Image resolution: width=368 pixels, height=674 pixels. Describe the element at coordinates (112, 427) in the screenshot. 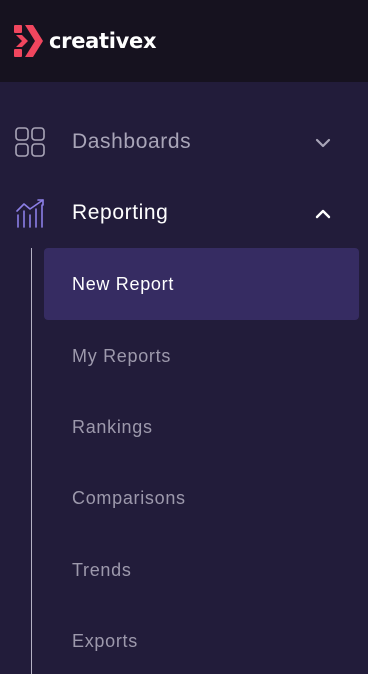

I see `submenu-item-label: Rankings` at that location.